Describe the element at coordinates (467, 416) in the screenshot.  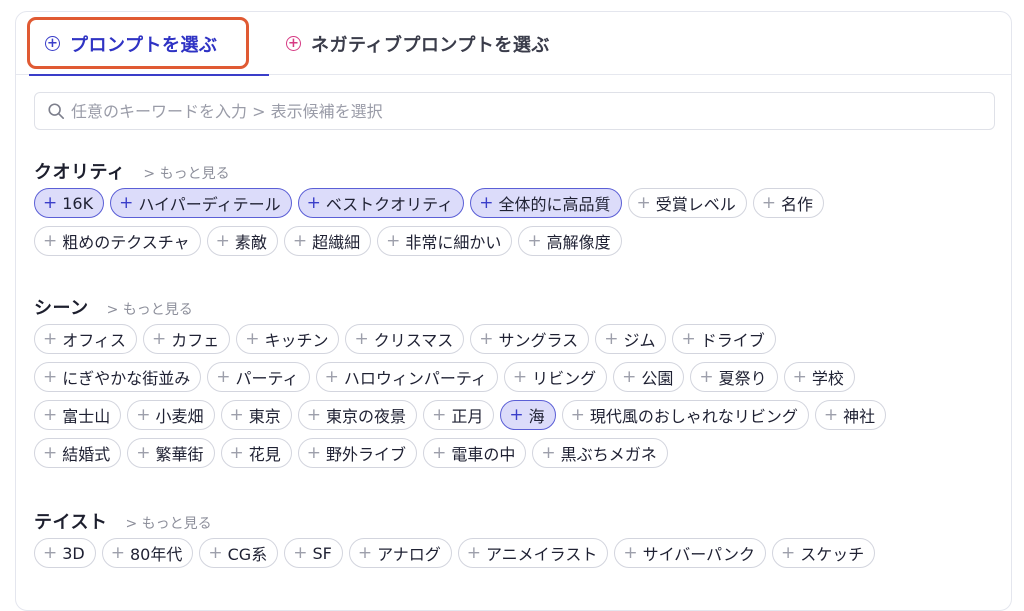
I see `chip-label: 正月` at that location.